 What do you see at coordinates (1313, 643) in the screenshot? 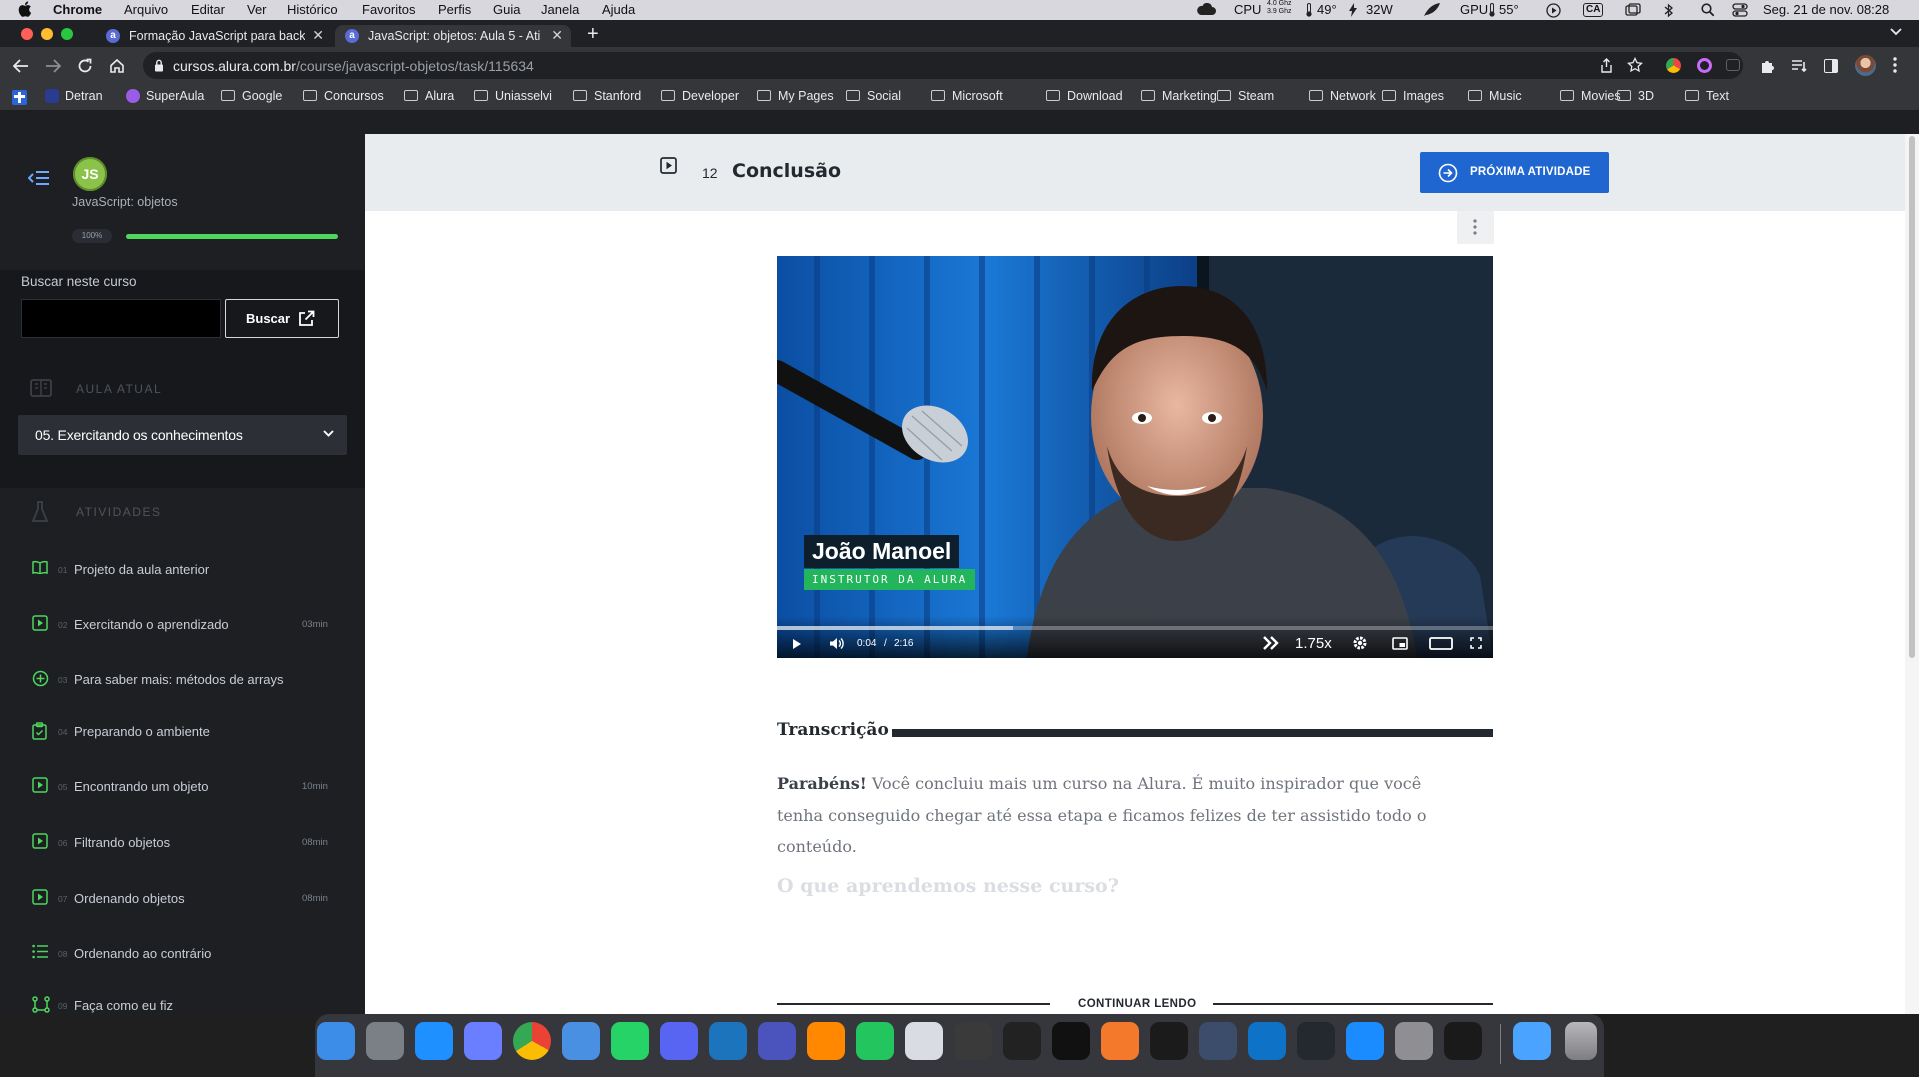
I see `playback-speed: 1.75x` at bounding box center [1313, 643].